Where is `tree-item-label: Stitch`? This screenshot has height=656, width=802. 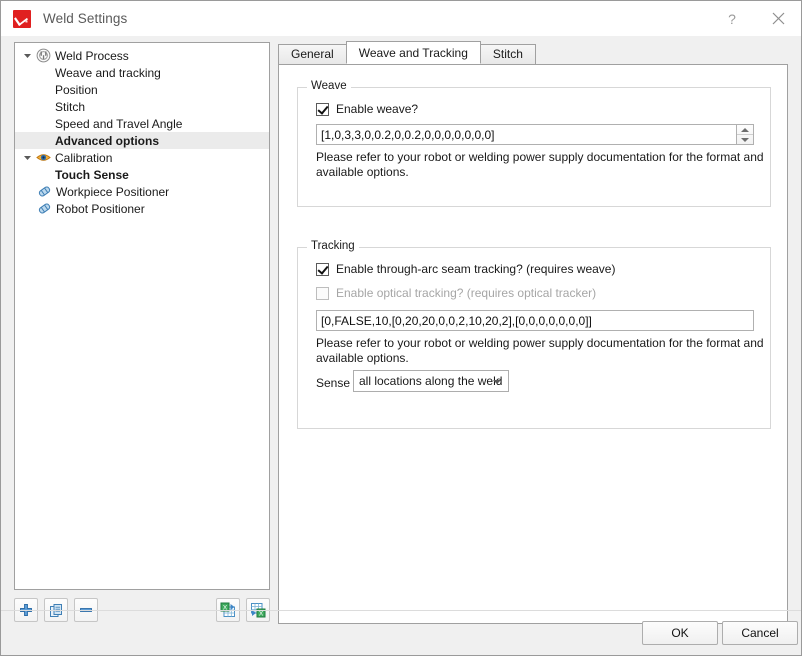
tree-item-label: Stitch is located at coordinates (70, 106).